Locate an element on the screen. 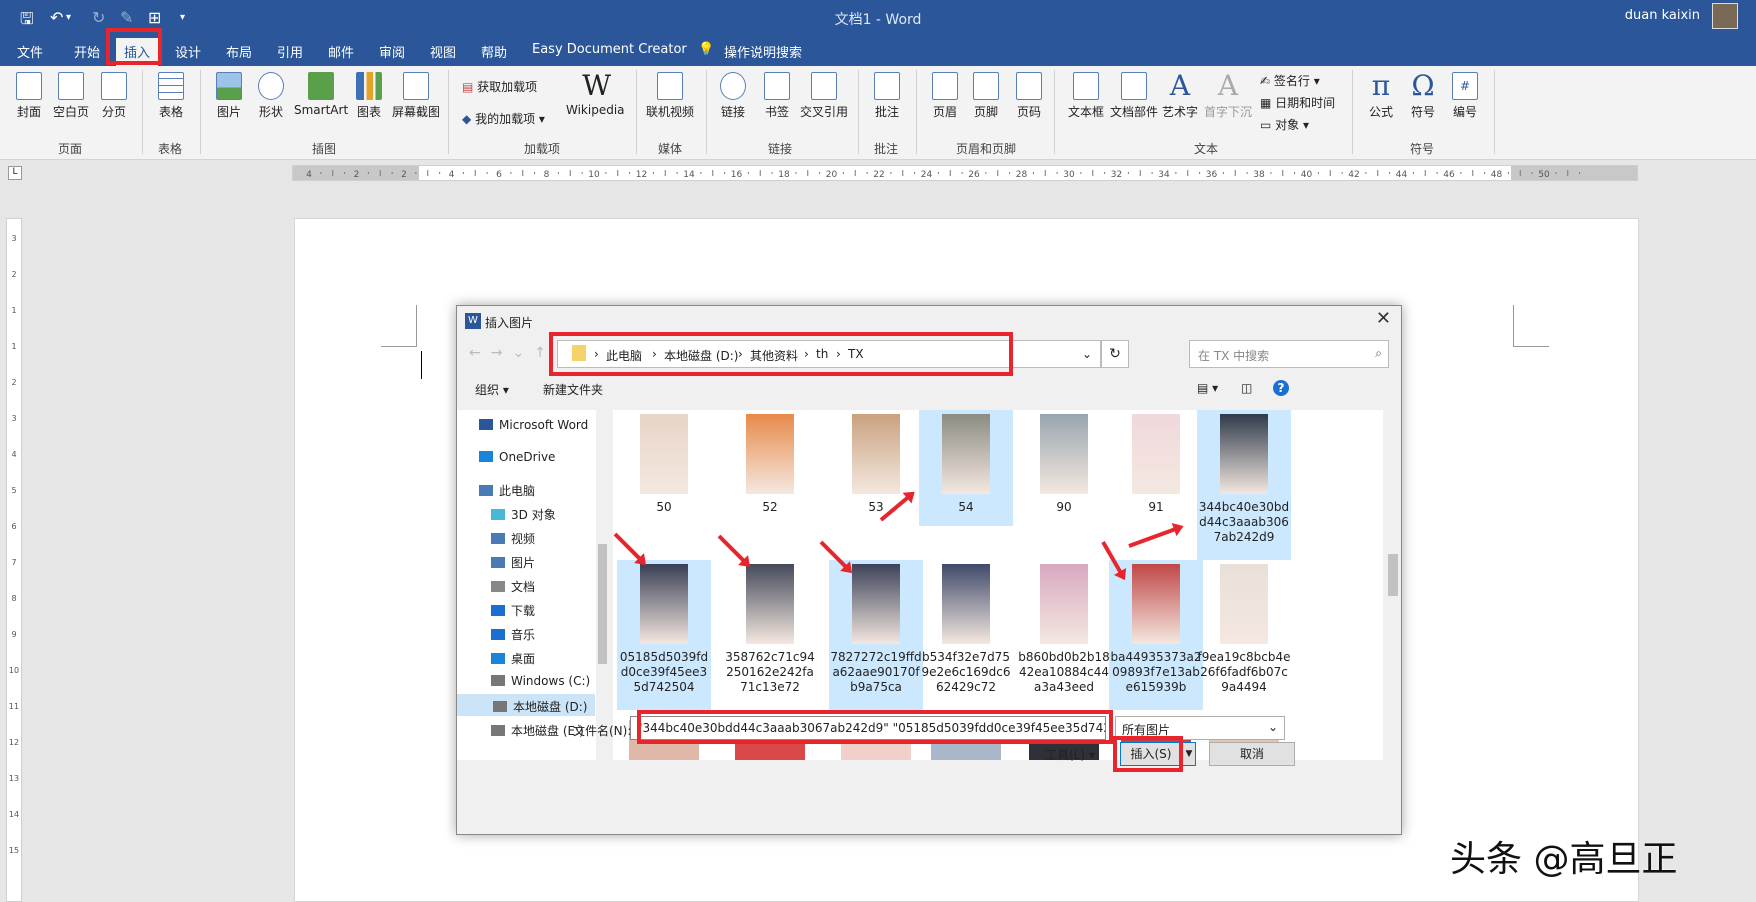  cover-button: 封面 is located at coordinates (29, 96).